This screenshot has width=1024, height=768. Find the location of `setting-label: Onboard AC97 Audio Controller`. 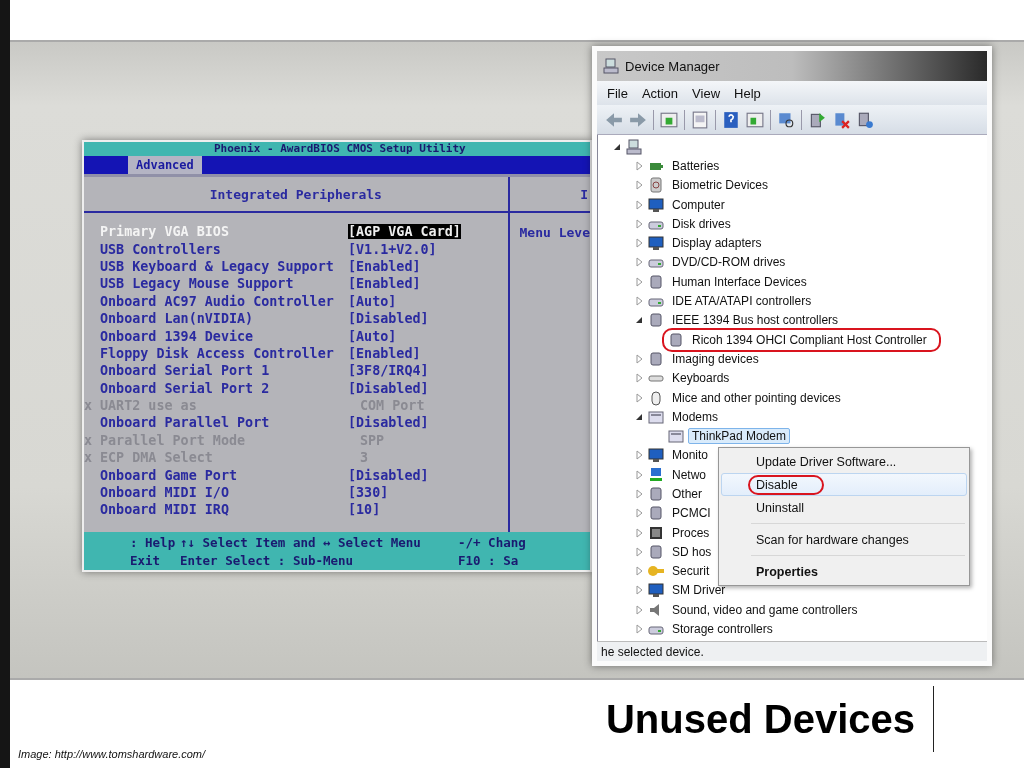

setting-label: Onboard AC97 Audio Controller is located at coordinates (224, 301).